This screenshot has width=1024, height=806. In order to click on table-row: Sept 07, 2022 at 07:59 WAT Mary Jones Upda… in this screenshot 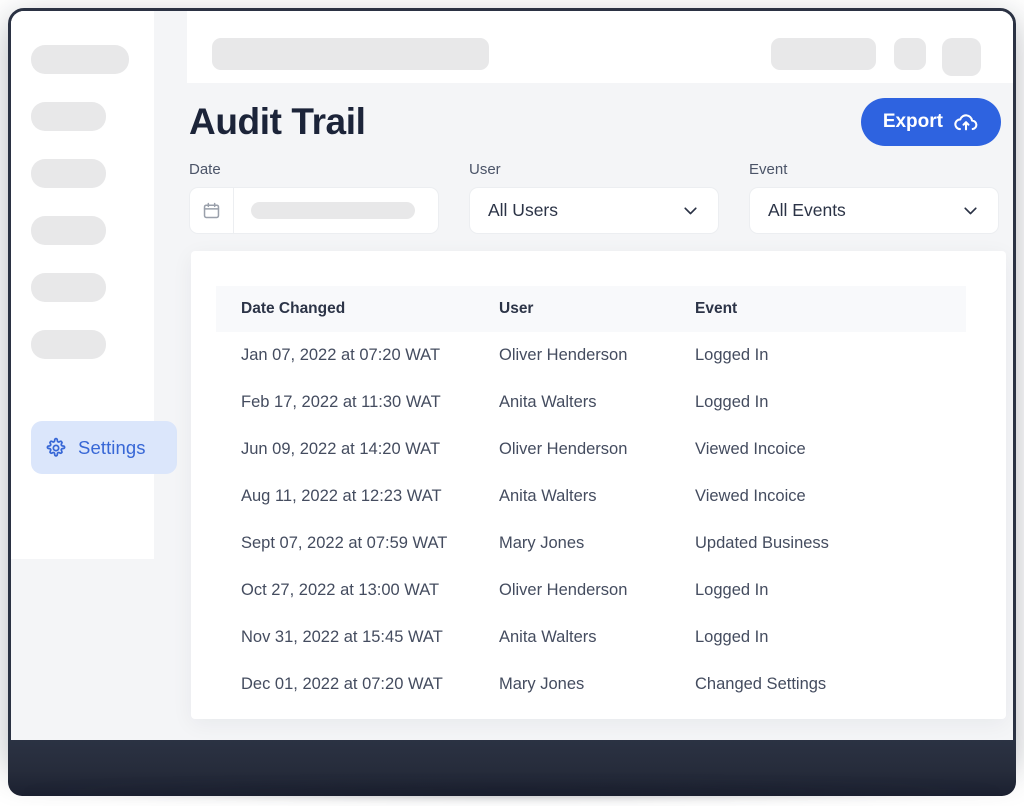, I will do `click(591, 543)`.